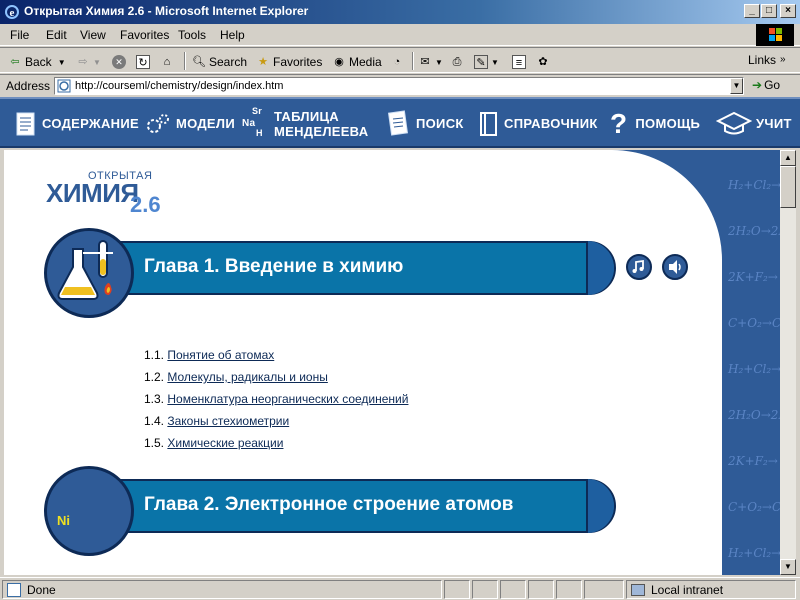 This screenshot has width=800, height=600. I want to click on nav-reference: СПРАВОЧНИК, so click(538, 123).